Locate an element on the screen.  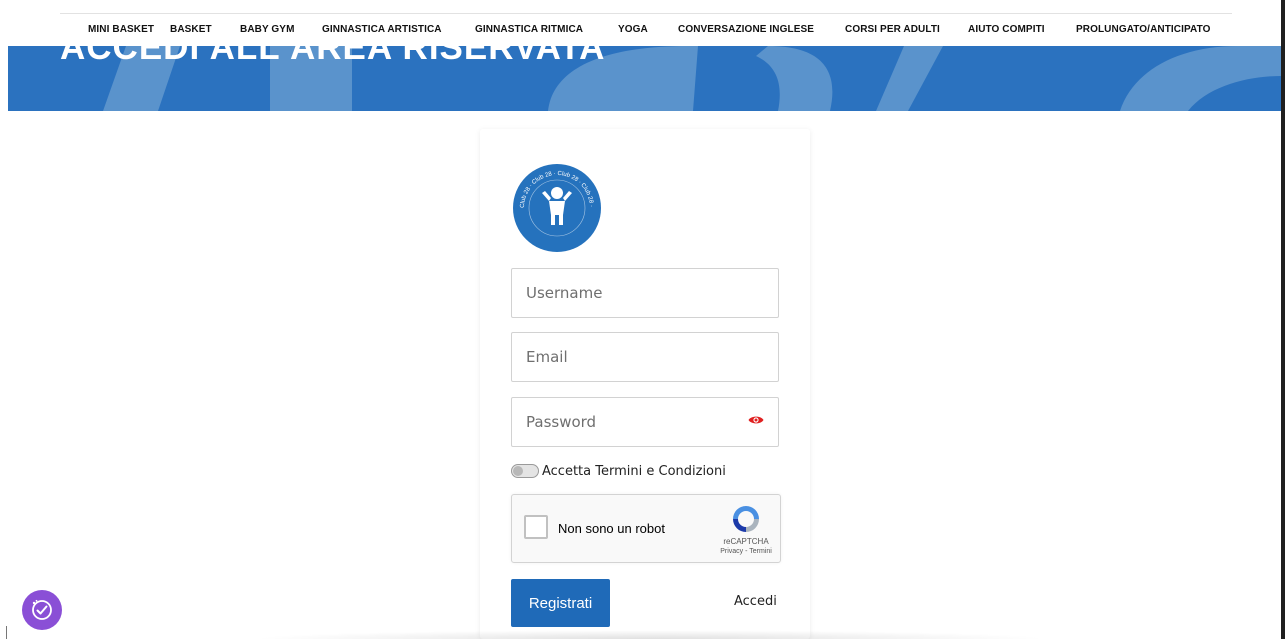
terms-toggle-row: Accetta Termini e Condizioni is located at coordinates (618, 471).